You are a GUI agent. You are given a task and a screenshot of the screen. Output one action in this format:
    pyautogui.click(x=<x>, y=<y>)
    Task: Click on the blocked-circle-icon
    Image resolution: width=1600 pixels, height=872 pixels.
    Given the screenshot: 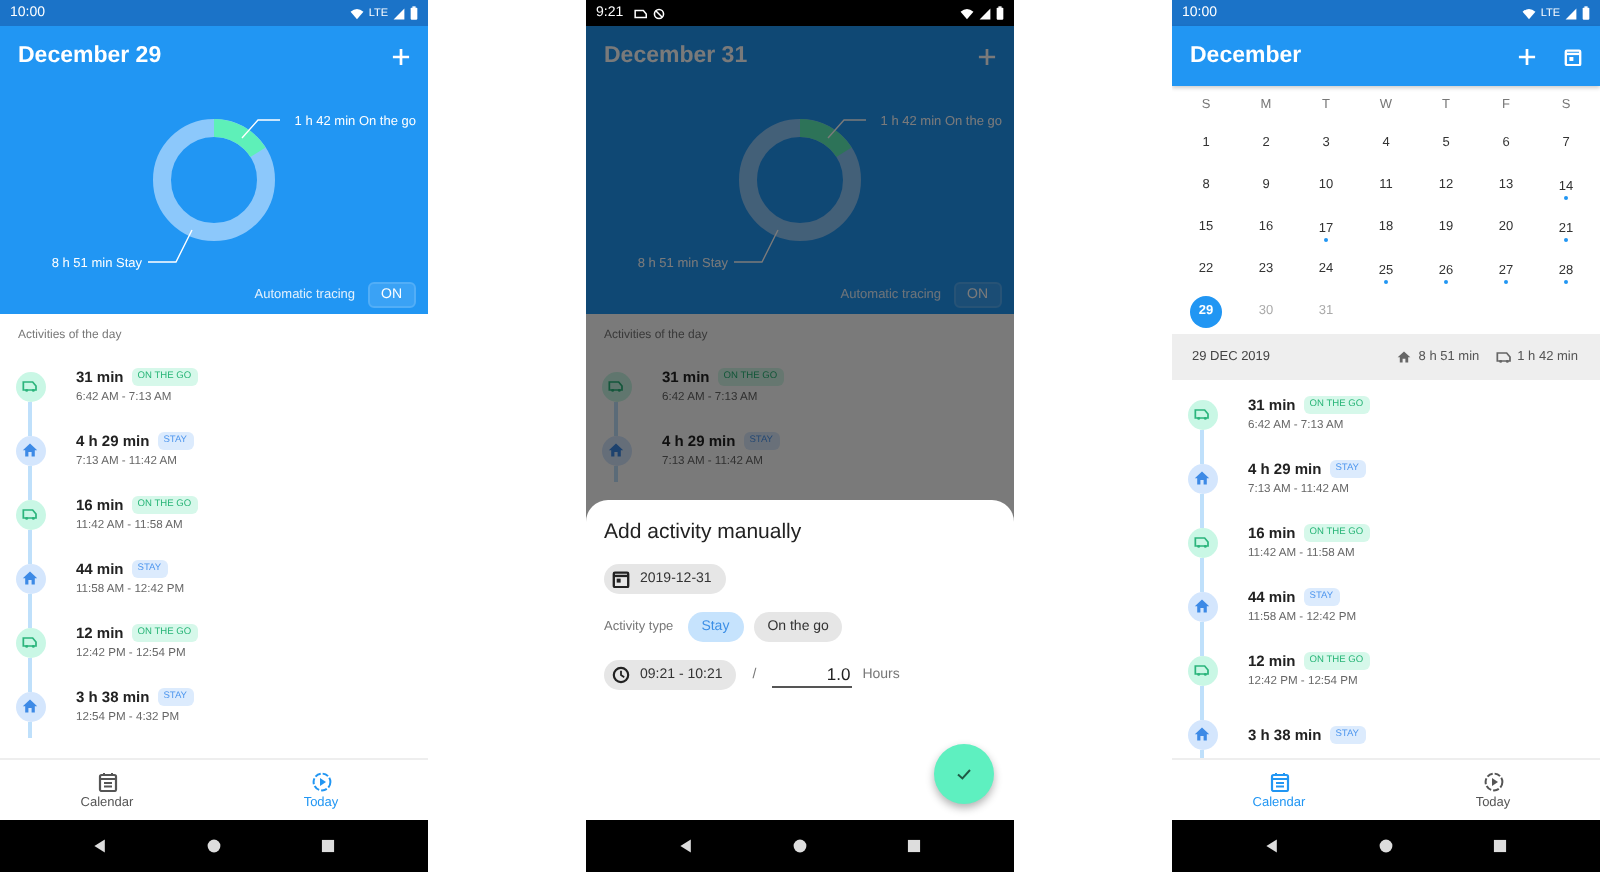 What is the action you would take?
    pyautogui.click(x=658, y=13)
    